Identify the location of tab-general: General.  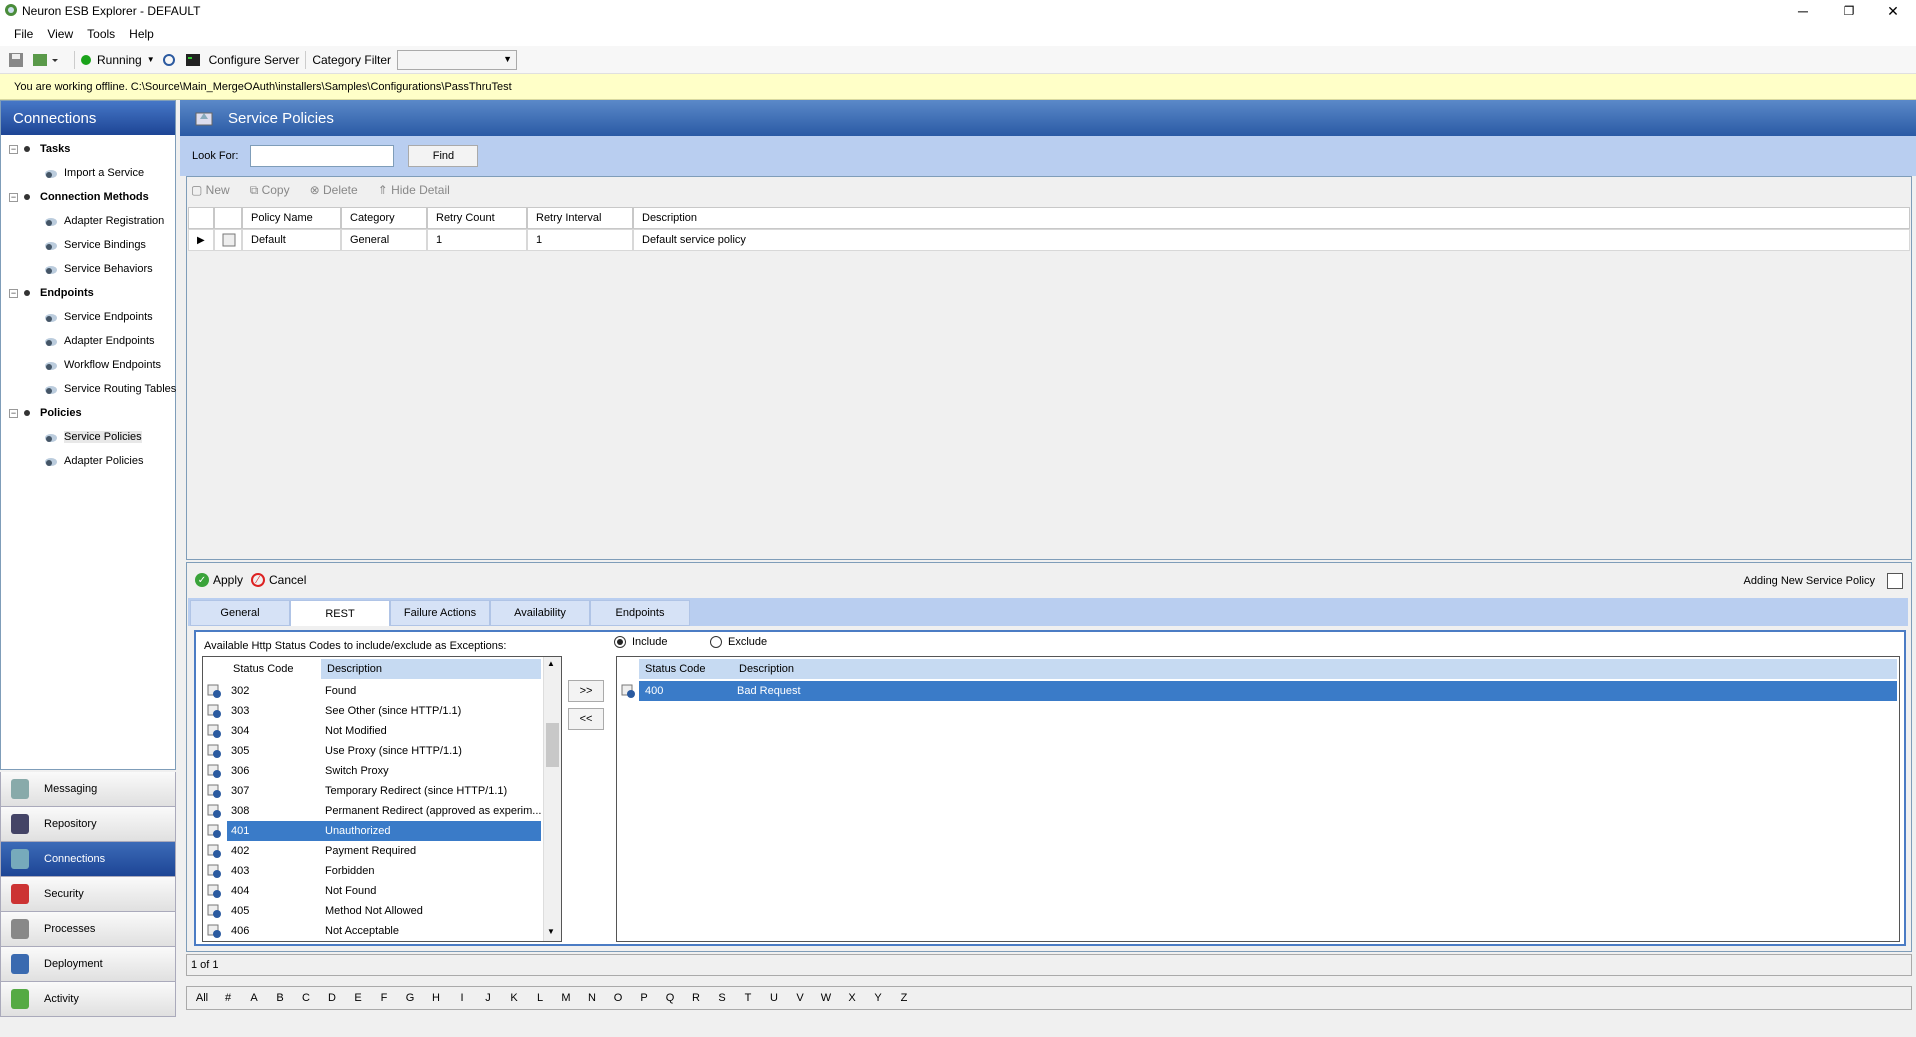
(240, 613).